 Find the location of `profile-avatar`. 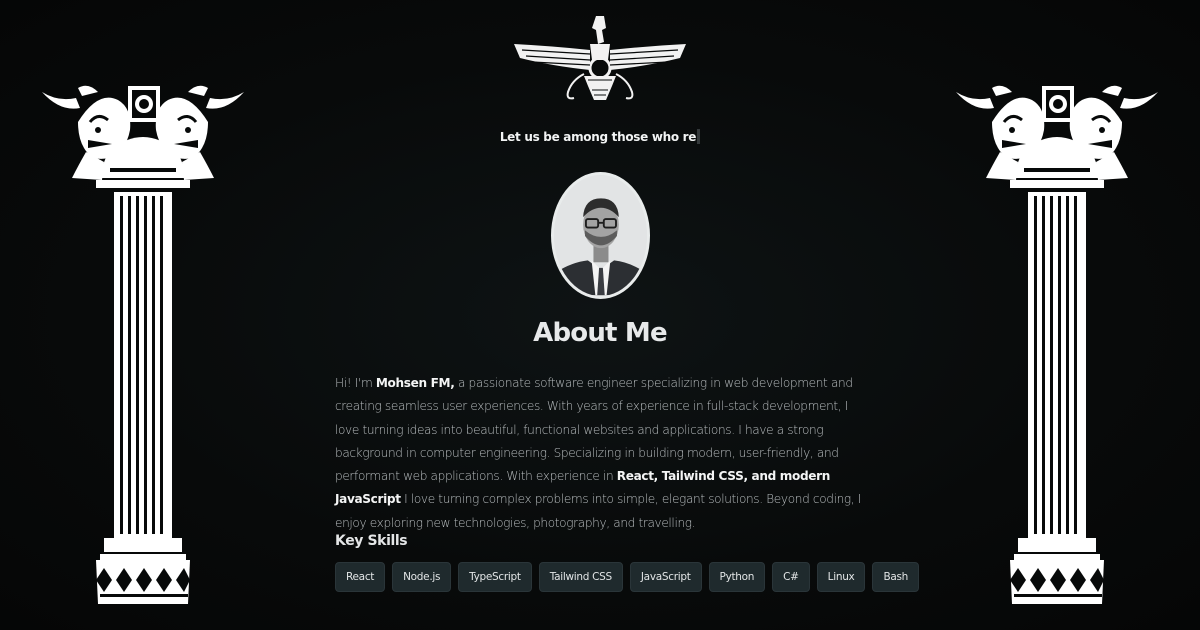

profile-avatar is located at coordinates (600, 235).